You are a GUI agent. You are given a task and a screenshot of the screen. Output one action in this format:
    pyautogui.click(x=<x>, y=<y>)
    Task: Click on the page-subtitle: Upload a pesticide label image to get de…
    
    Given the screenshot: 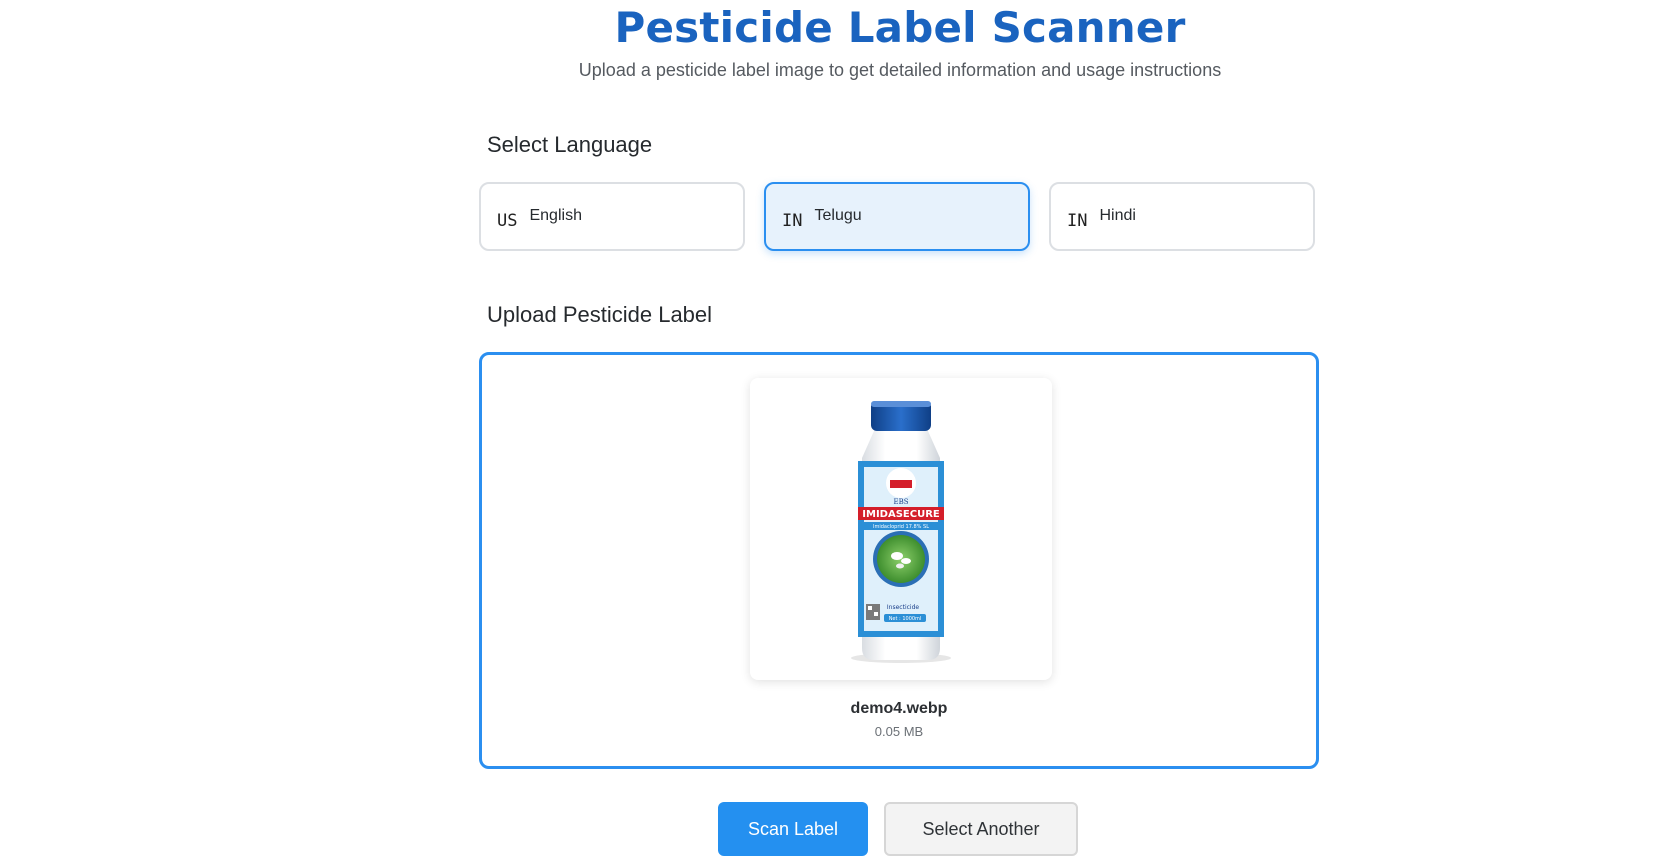 What is the action you would take?
    pyautogui.click(x=900, y=70)
    